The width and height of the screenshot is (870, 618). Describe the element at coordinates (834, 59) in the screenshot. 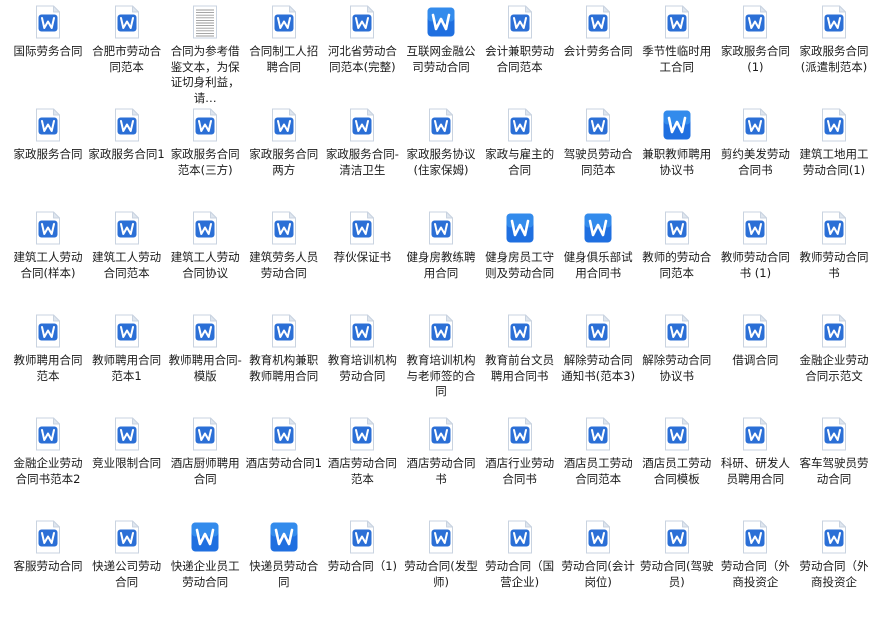

I see `file-name: 家政服务合同(派遣制范本)` at that location.